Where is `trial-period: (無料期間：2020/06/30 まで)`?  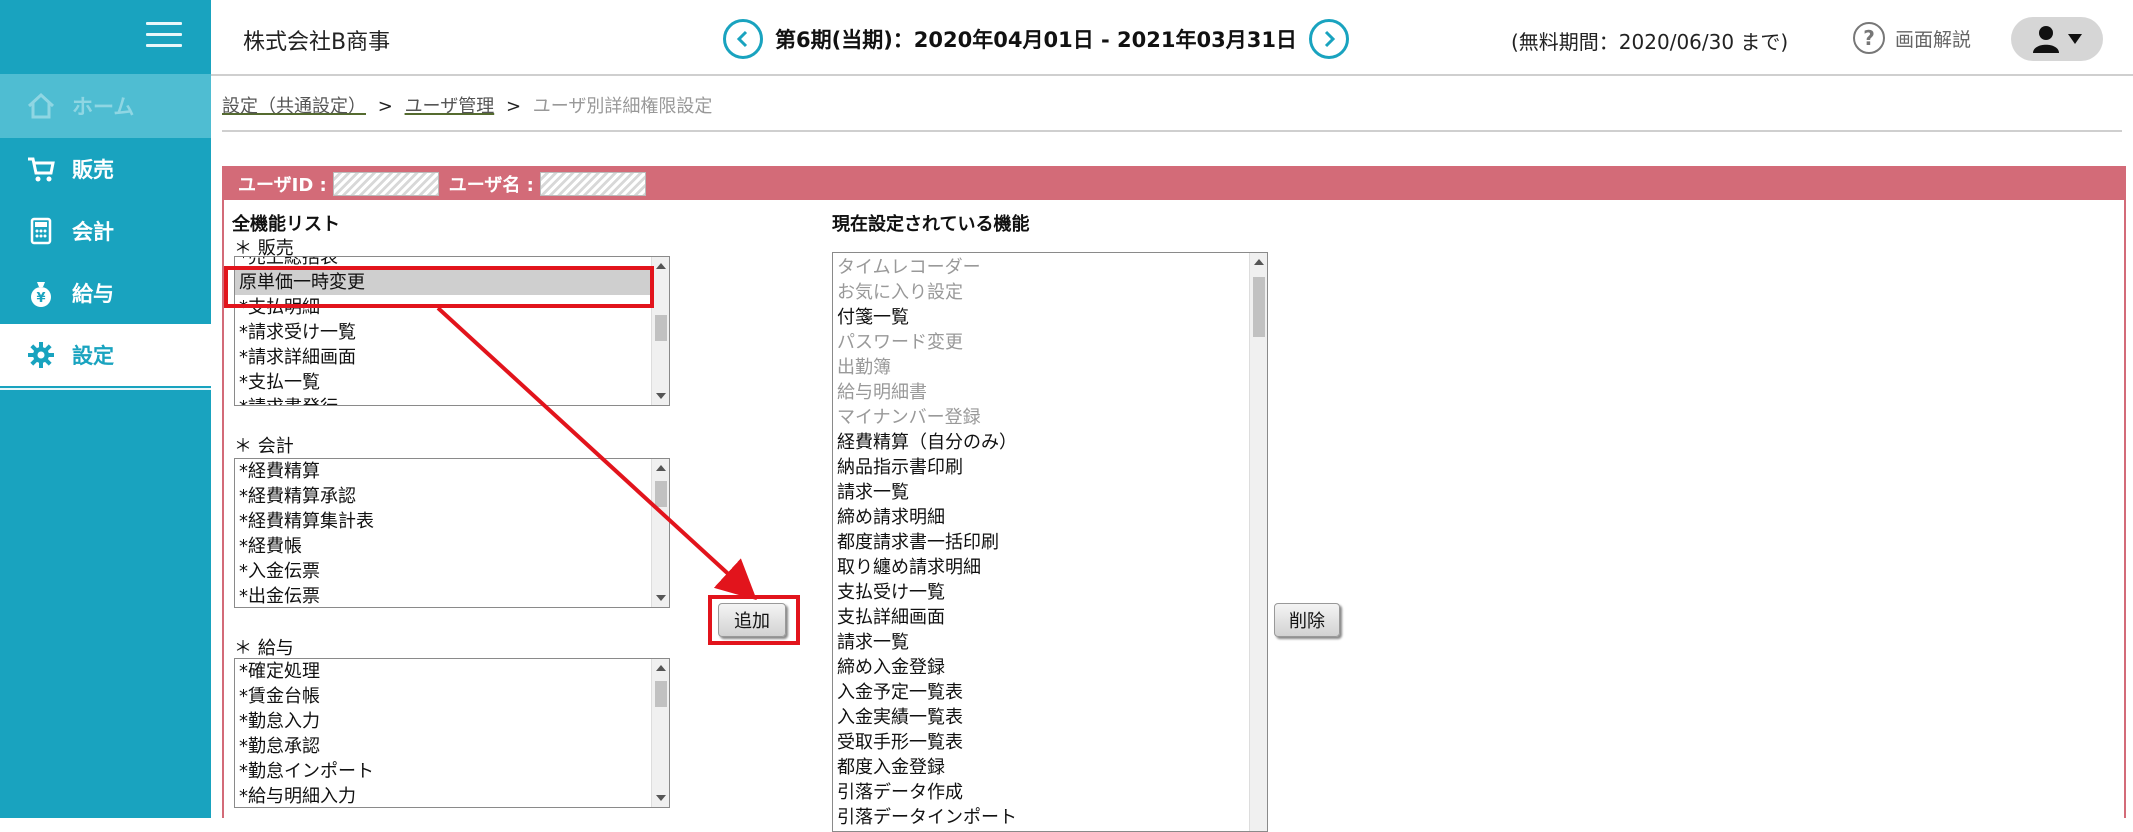 trial-period: (無料期間：2020/06/30 まで) is located at coordinates (1650, 42).